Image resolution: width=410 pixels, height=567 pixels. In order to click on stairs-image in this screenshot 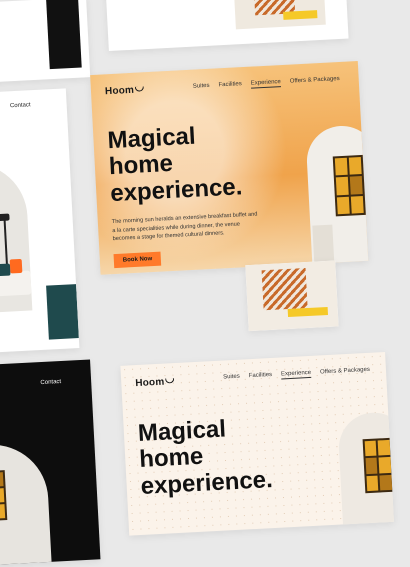, I will do `click(292, 296)`.